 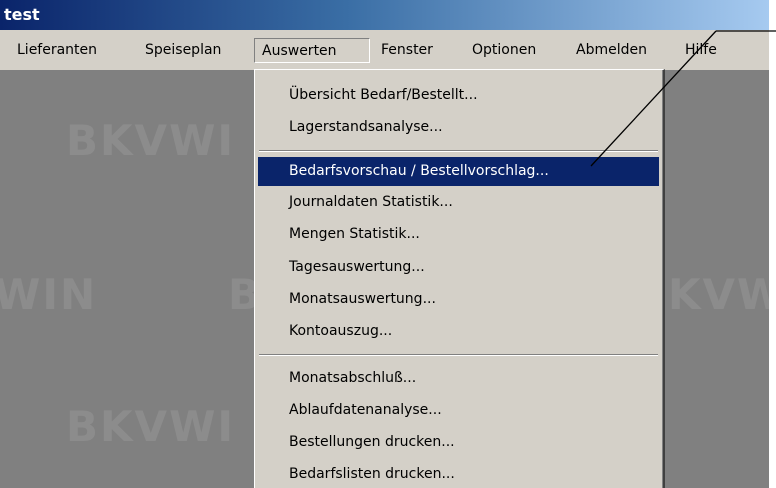 I want to click on annotation-pointer-line, so click(x=683, y=98).